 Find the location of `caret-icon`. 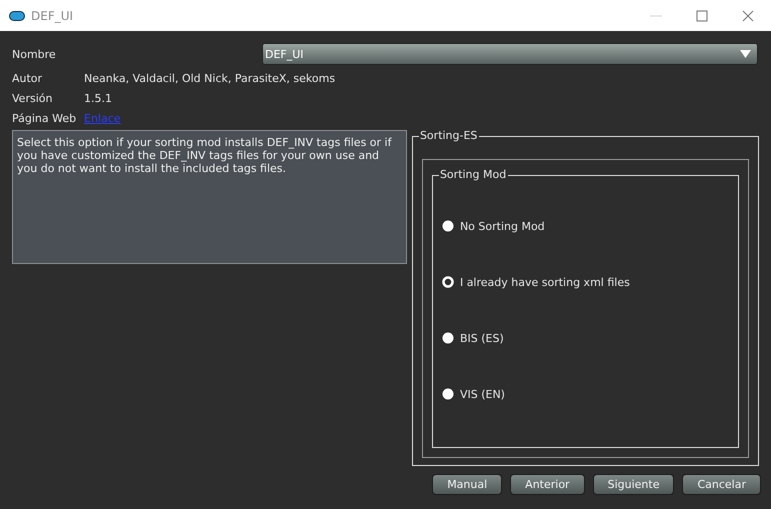

caret-icon is located at coordinates (745, 54).